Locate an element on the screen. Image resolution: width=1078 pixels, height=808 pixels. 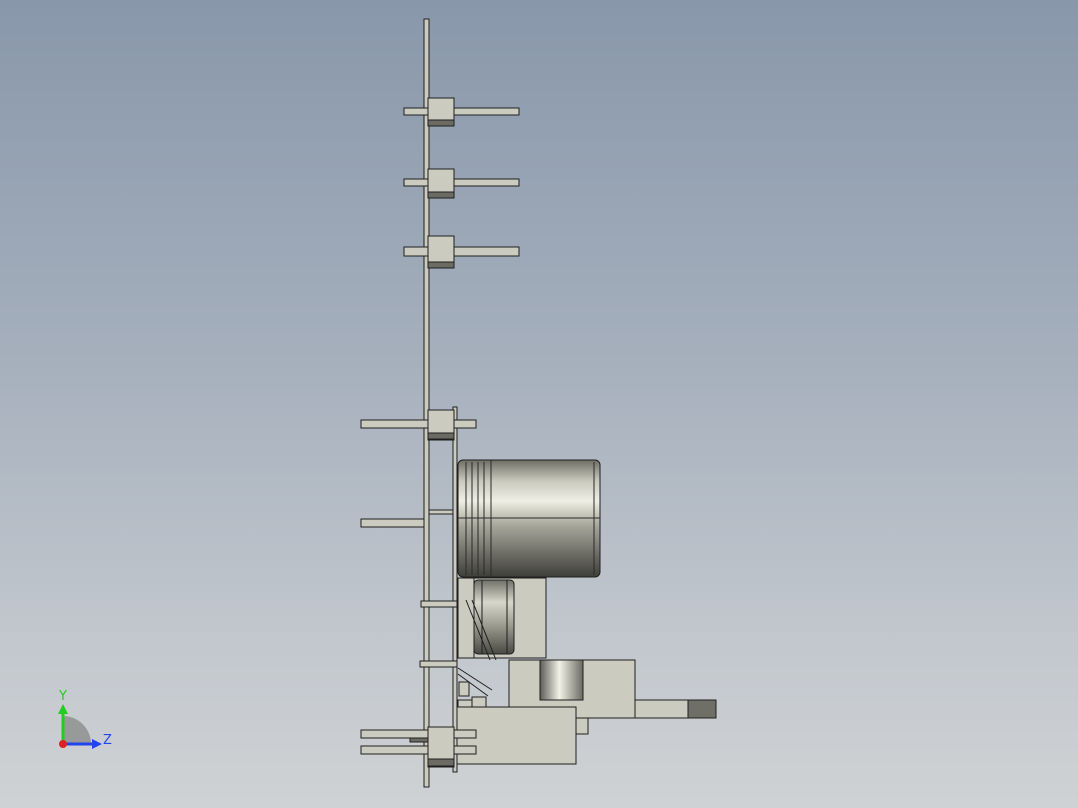
bottom-block is located at coordinates (522, 735).